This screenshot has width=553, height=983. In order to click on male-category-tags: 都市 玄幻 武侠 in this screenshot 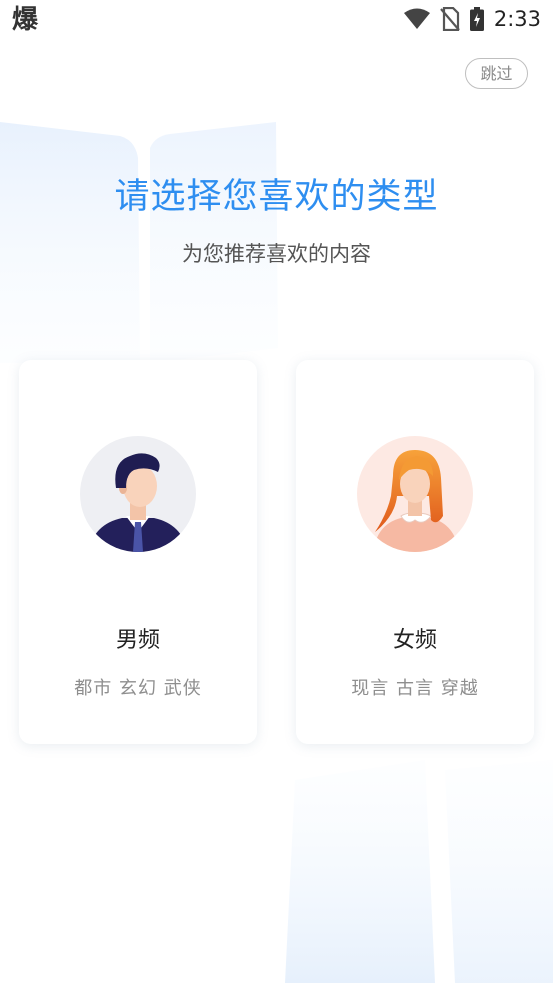, I will do `click(138, 688)`.